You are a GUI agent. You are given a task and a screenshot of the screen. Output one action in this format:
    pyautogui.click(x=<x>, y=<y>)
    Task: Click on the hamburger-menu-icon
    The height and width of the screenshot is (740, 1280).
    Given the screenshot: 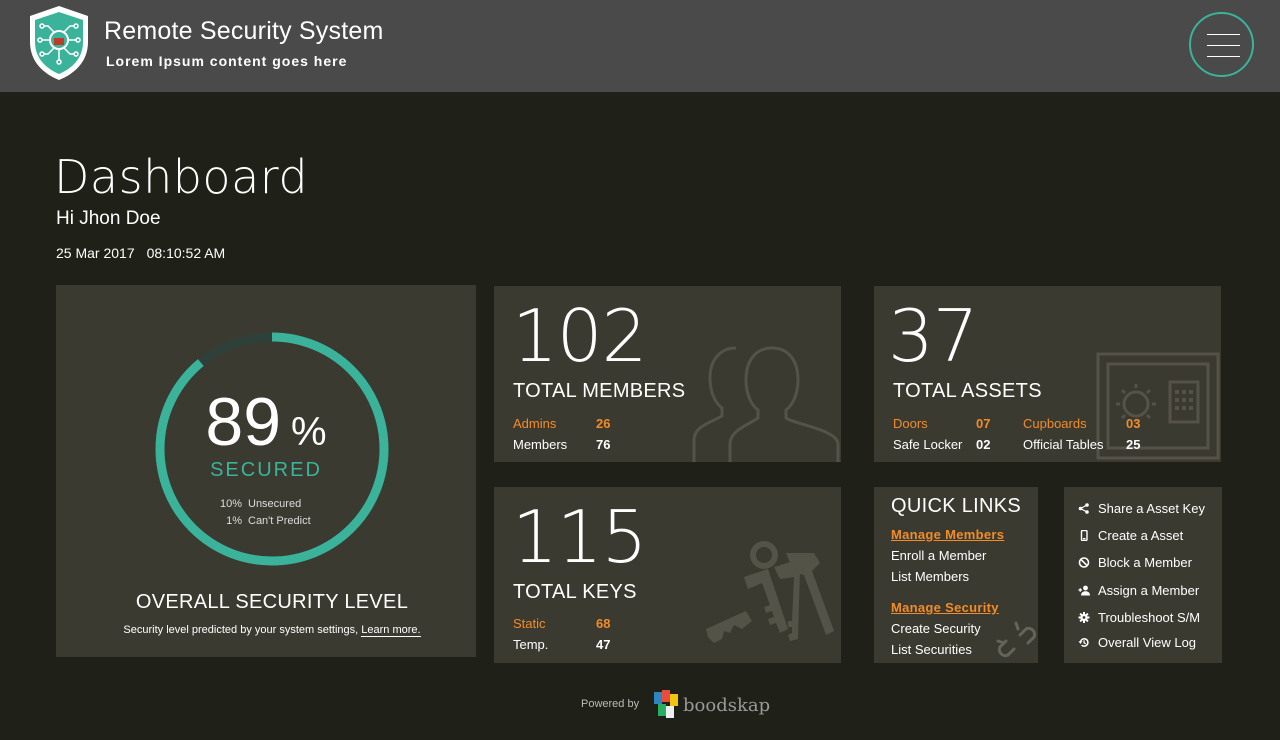 What is the action you would take?
    pyautogui.click(x=1223, y=34)
    